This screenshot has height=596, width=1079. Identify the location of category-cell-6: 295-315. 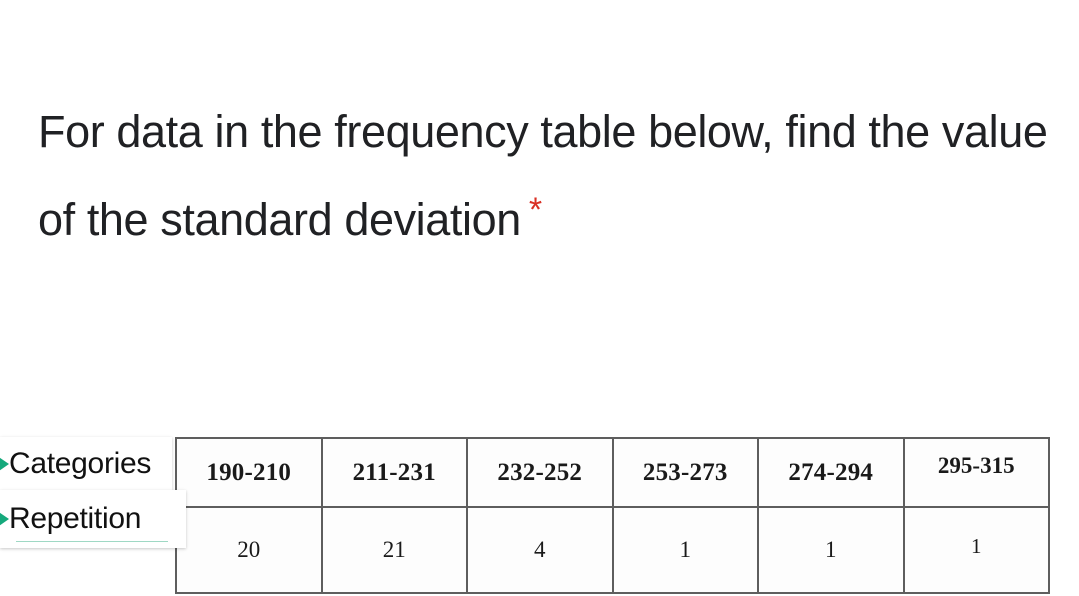
(976, 472).